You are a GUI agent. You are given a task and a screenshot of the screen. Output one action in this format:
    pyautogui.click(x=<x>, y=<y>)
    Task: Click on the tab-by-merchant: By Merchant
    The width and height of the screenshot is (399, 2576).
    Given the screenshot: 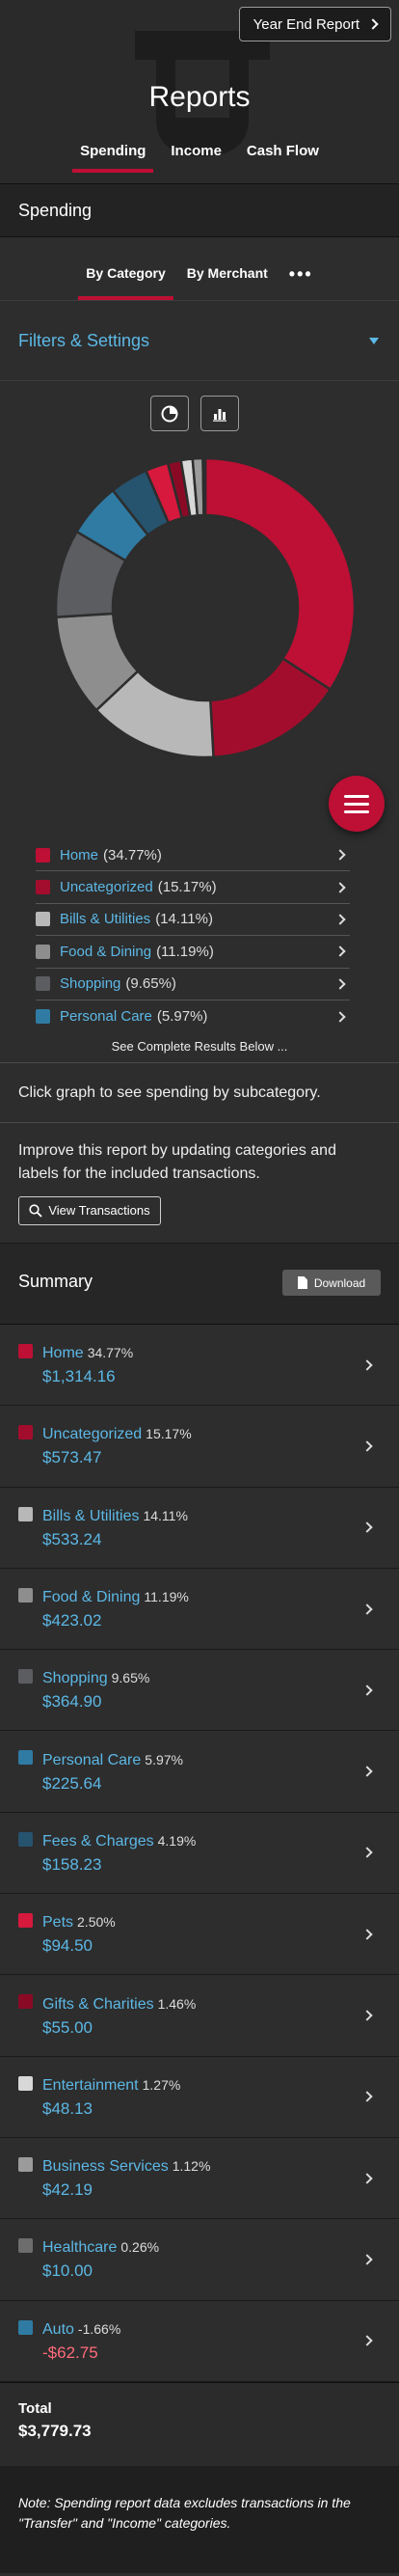 What is the action you would take?
    pyautogui.click(x=227, y=282)
    